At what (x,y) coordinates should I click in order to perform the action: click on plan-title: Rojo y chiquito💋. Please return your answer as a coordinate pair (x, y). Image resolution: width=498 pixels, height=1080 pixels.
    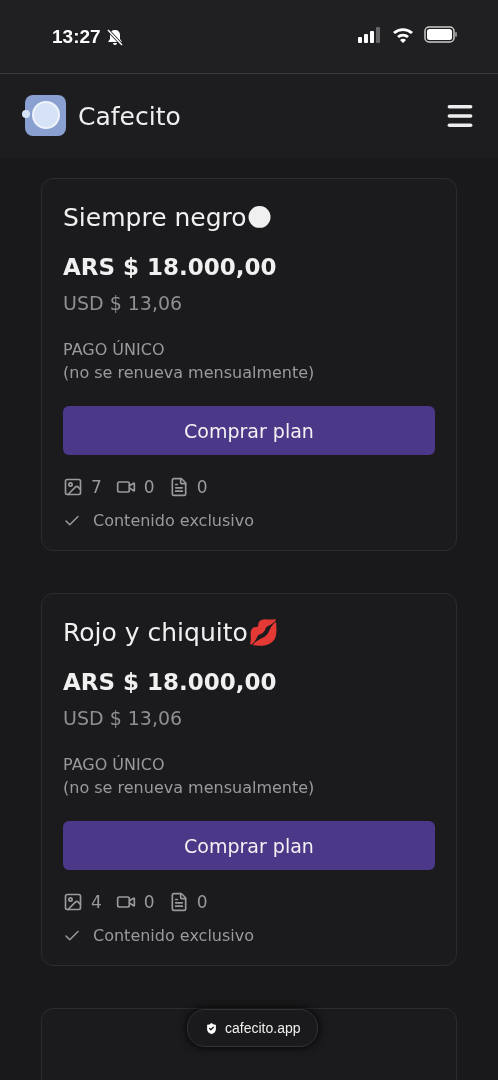
    Looking at the image, I should click on (171, 632).